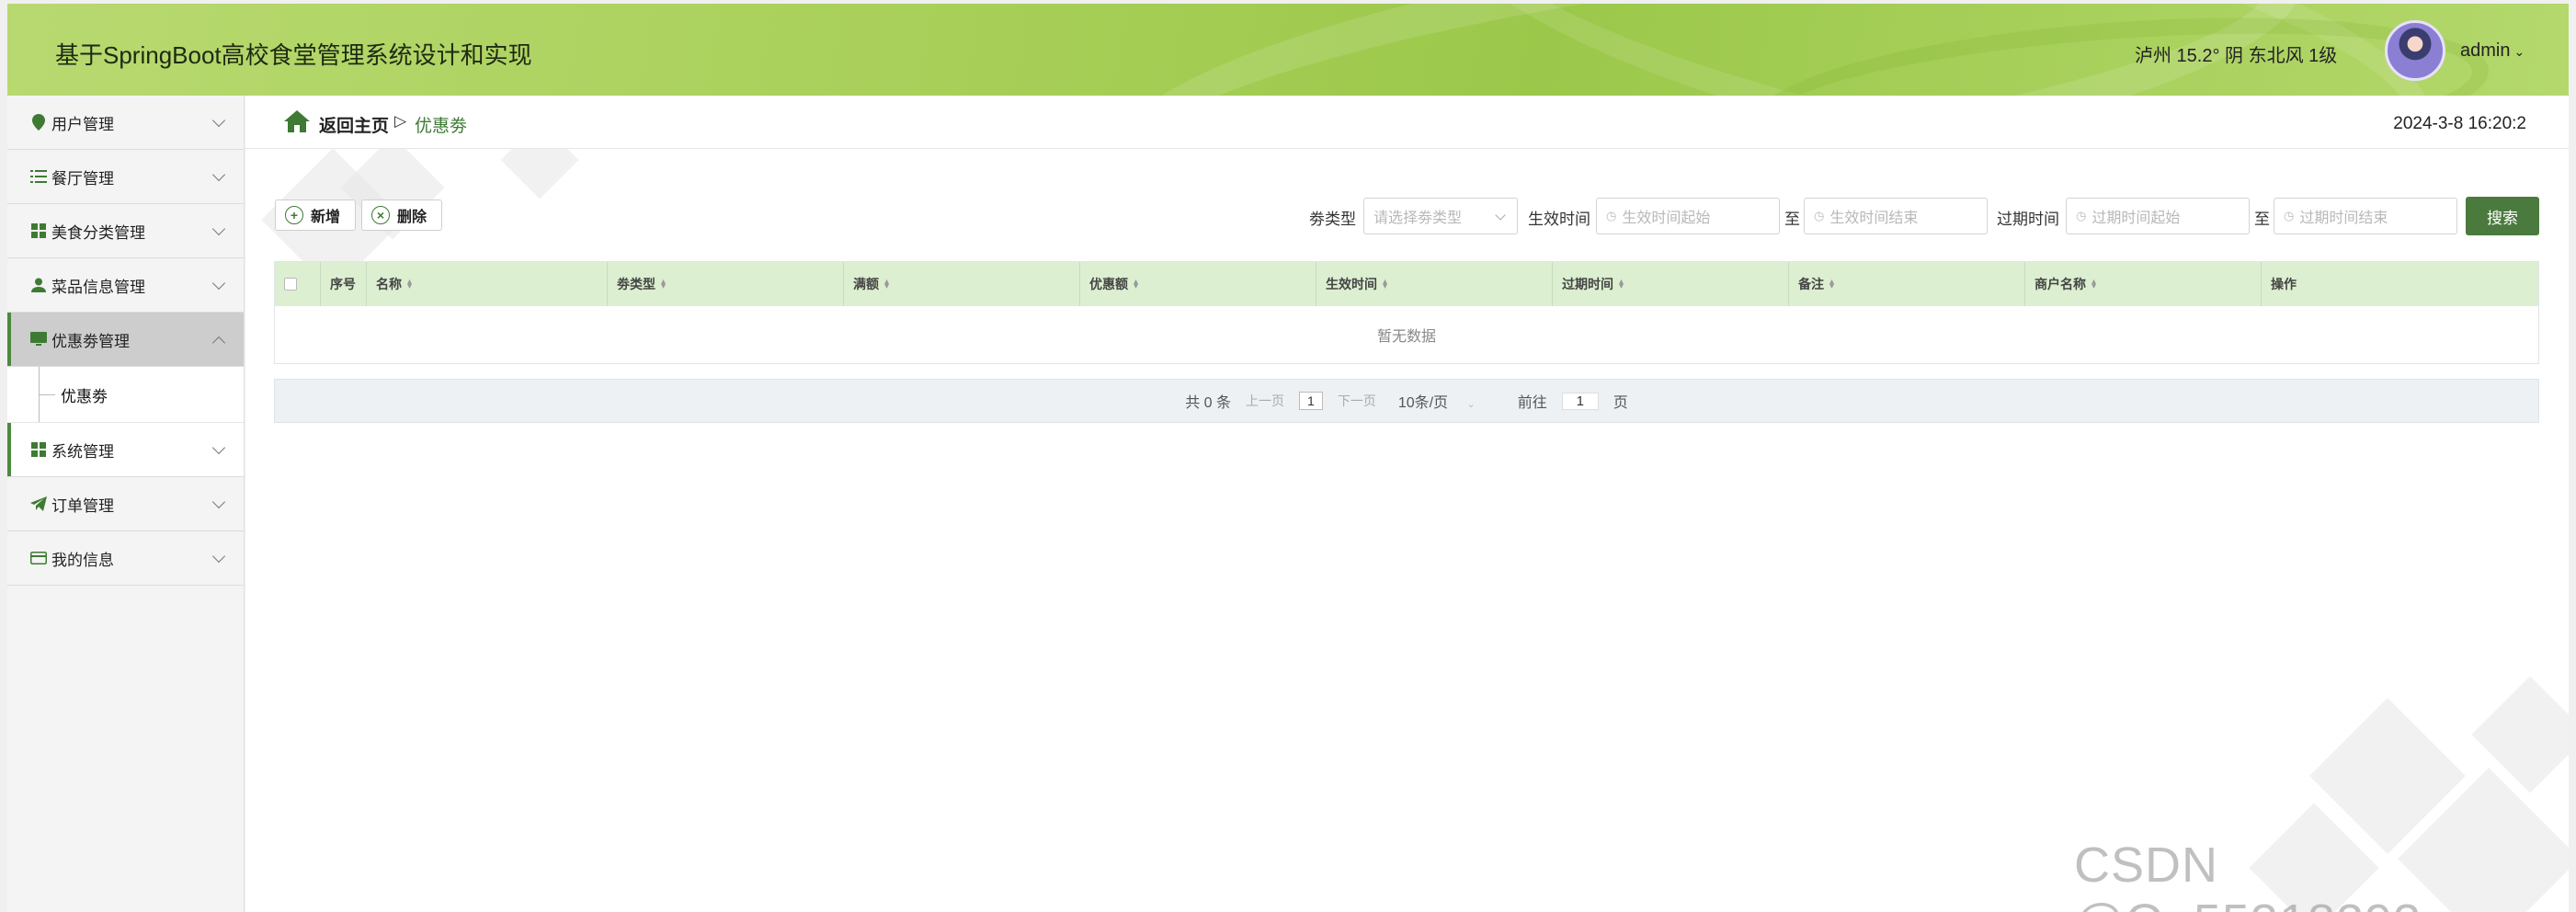 The width and height of the screenshot is (2576, 912). I want to click on watermark: CSDN @Q_55318293, so click(2247, 875).